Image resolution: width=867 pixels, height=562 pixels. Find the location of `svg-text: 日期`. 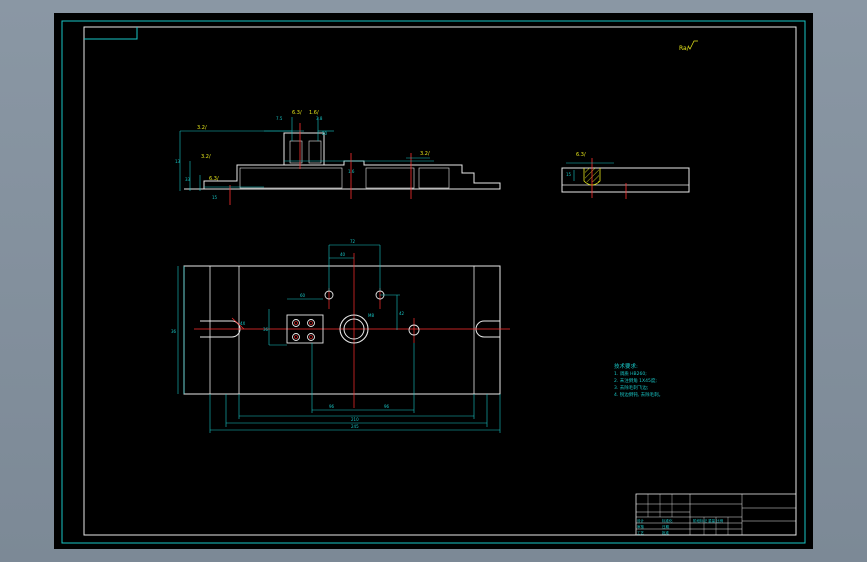

svg-text: 日期 is located at coordinates (666, 526).